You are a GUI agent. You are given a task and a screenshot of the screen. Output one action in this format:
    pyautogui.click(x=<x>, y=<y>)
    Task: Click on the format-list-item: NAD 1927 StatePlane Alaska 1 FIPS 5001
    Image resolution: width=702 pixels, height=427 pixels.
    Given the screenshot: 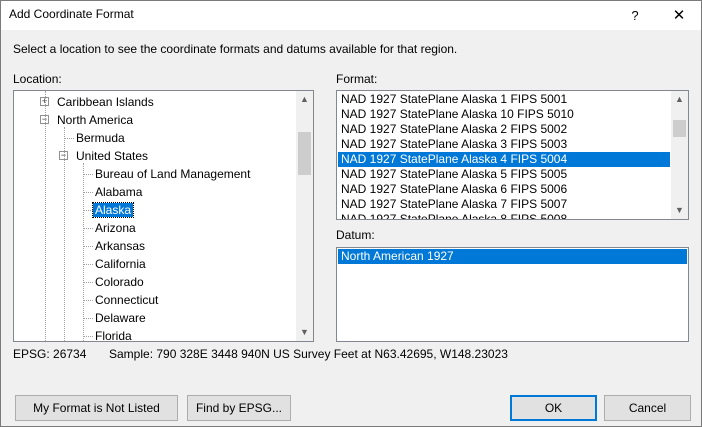 What is the action you would take?
    pyautogui.click(x=504, y=99)
    